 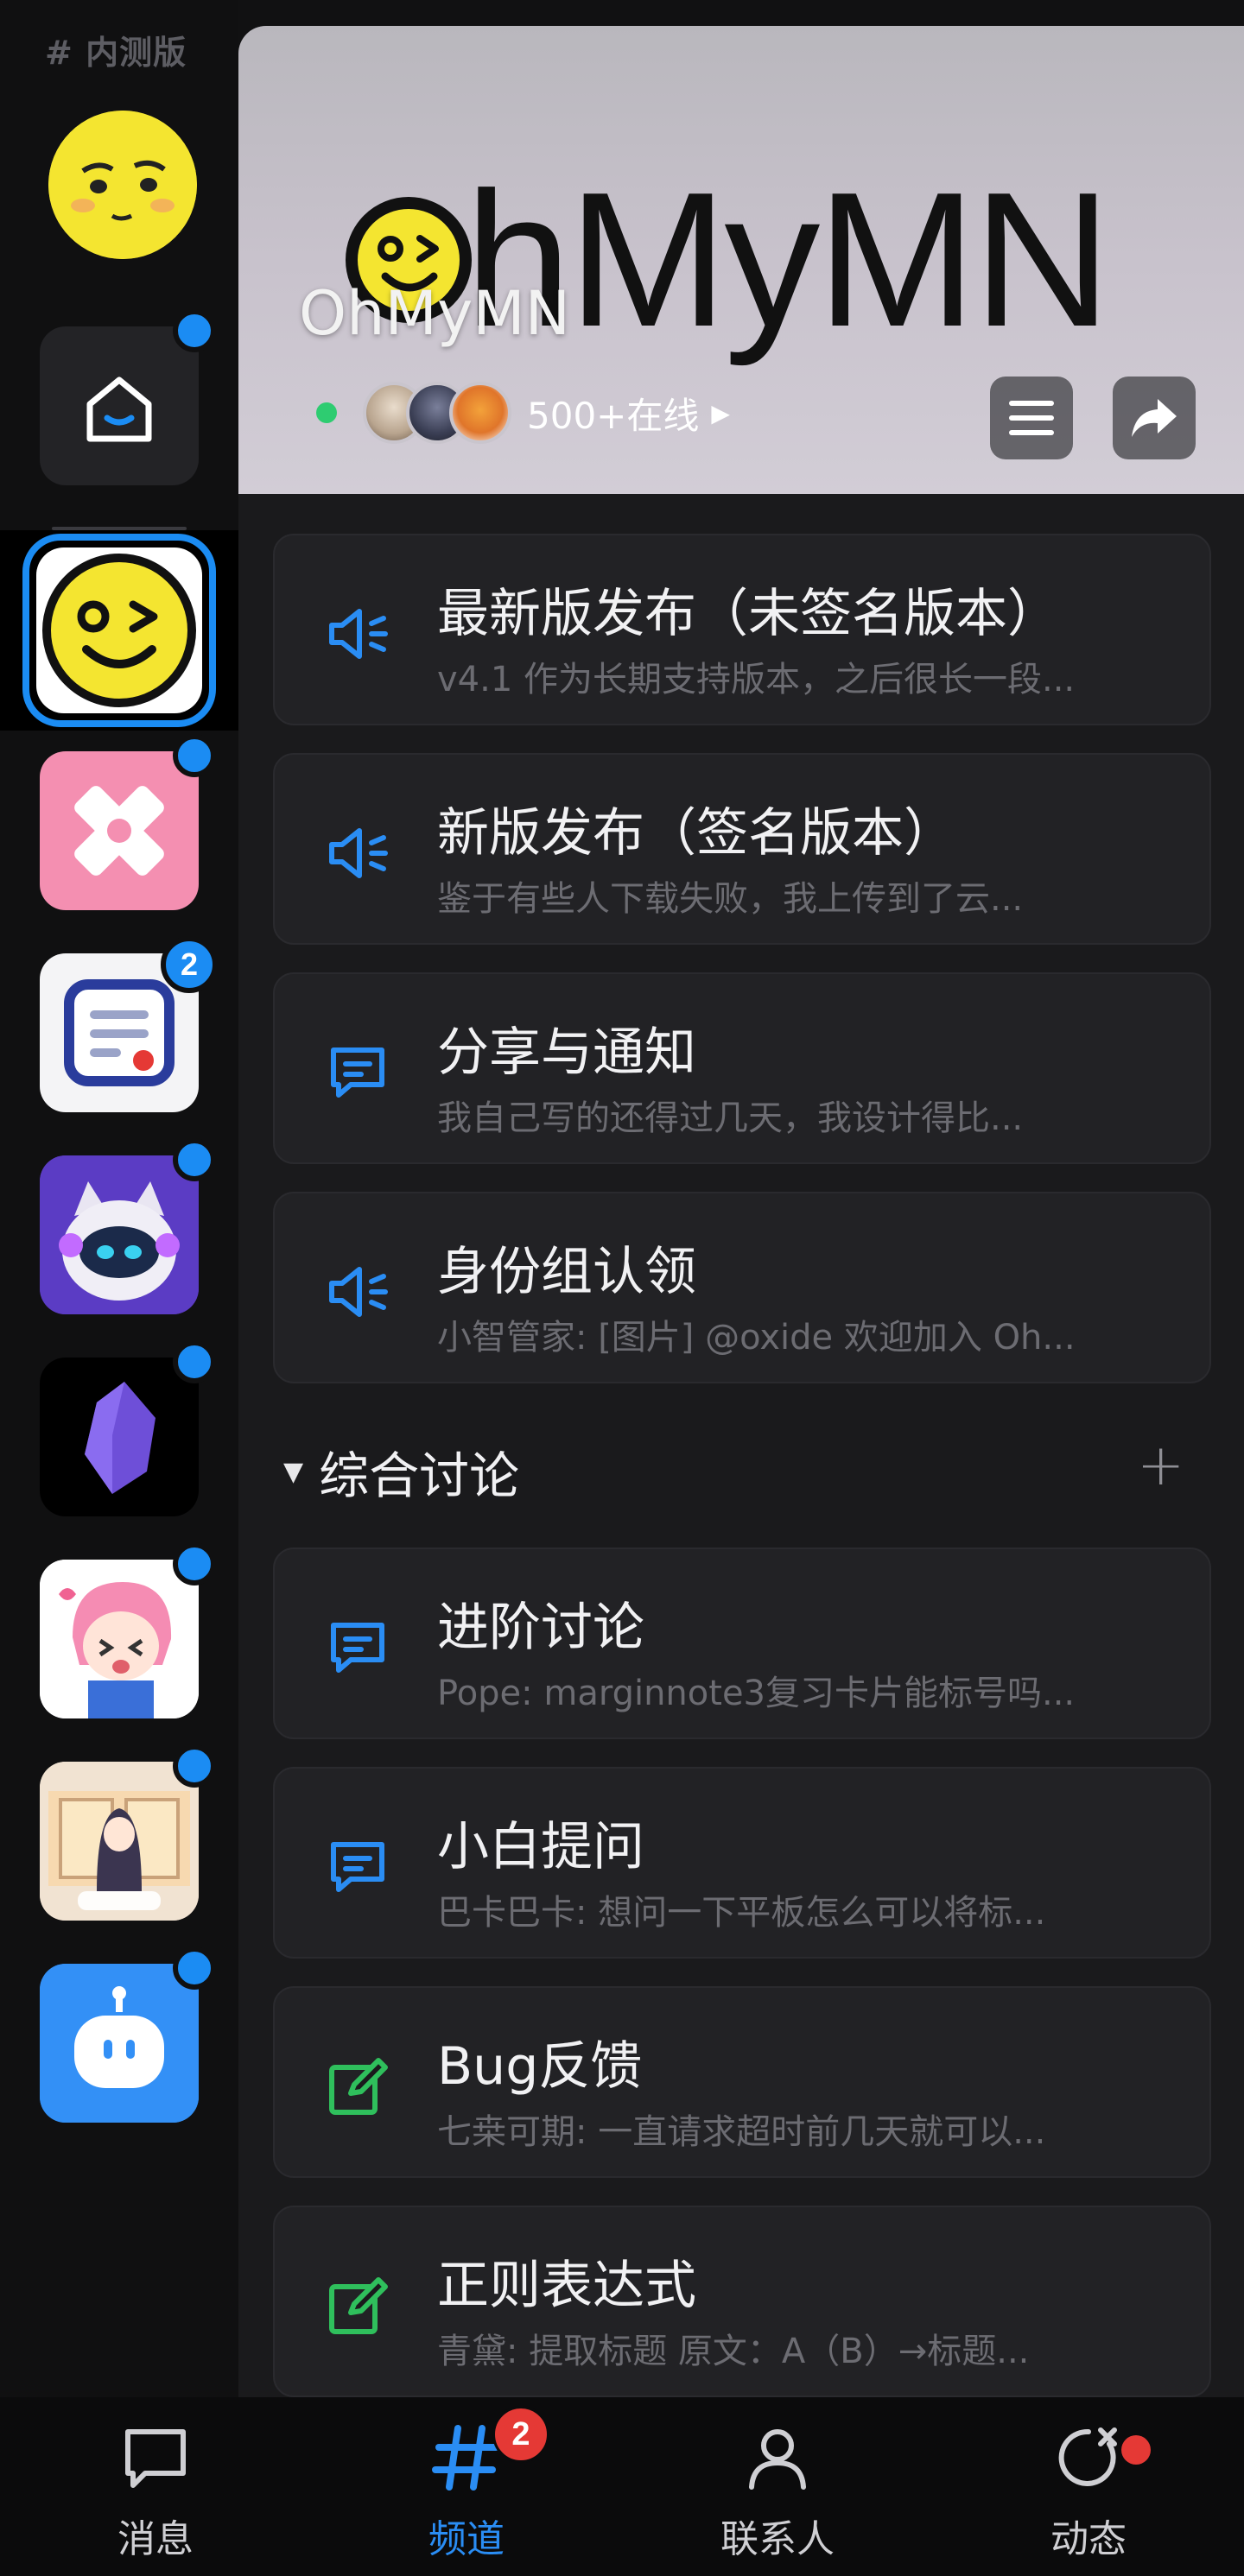 I want to click on add-channel-button: +, so click(x=1160, y=1465).